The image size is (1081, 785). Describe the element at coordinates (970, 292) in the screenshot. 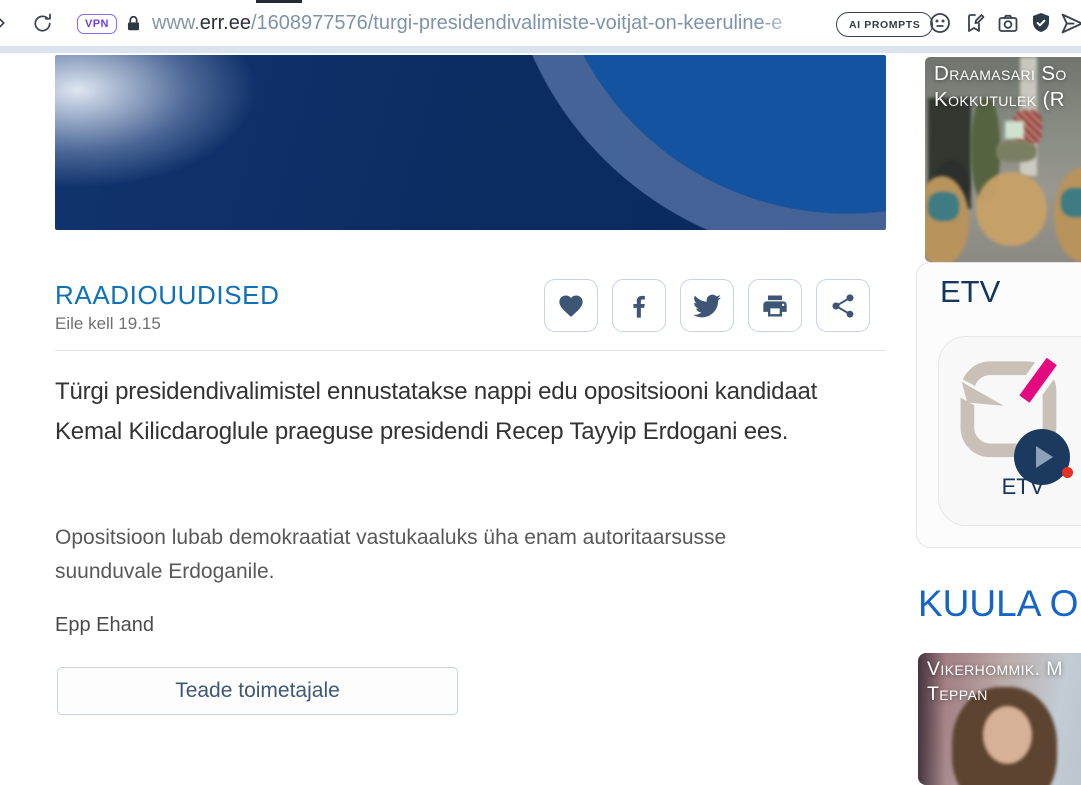

I see `etv-heading-link: ETV` at that location.